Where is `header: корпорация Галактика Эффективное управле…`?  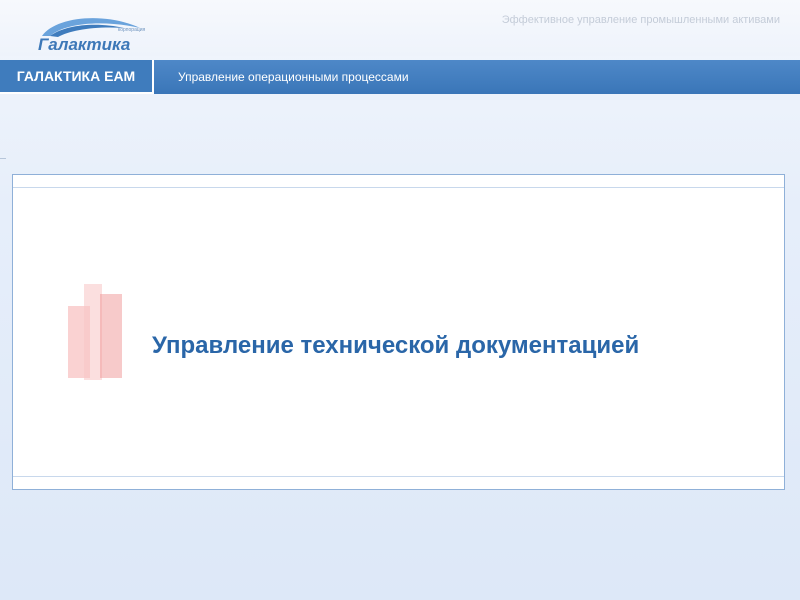
header: корпорация Галактика Эффективное управле… is located at coordinates (400, 28).